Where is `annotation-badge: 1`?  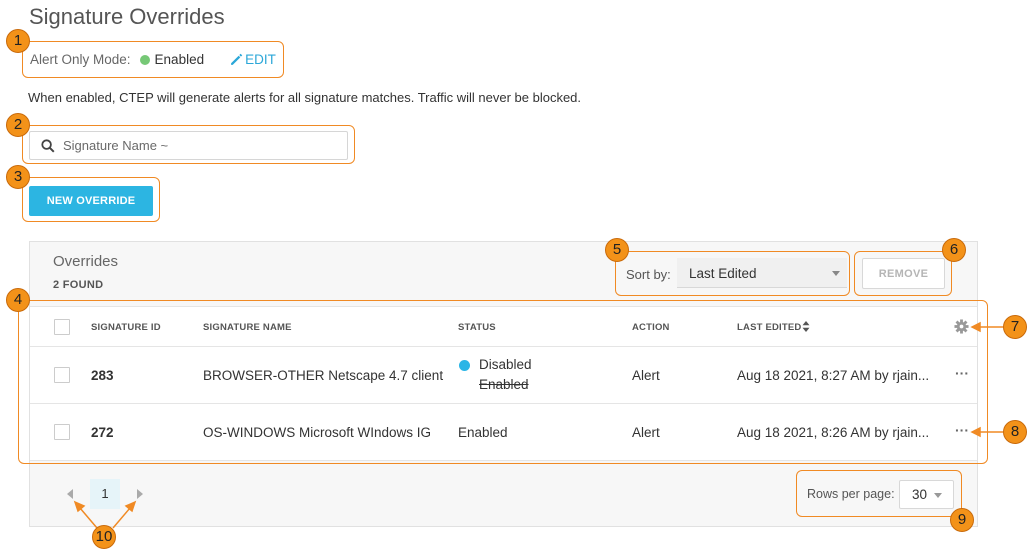 annotation-badge: 1 is located at coordinates (18, 41).